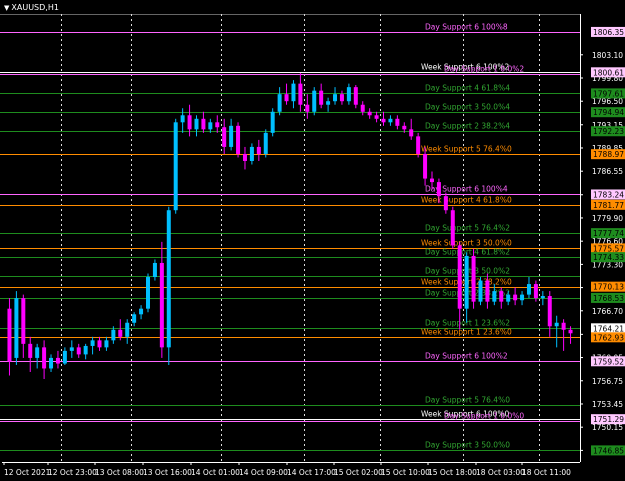  I want to click on level-label-6: Week Support 5 76.4%0, so click(466, 149).